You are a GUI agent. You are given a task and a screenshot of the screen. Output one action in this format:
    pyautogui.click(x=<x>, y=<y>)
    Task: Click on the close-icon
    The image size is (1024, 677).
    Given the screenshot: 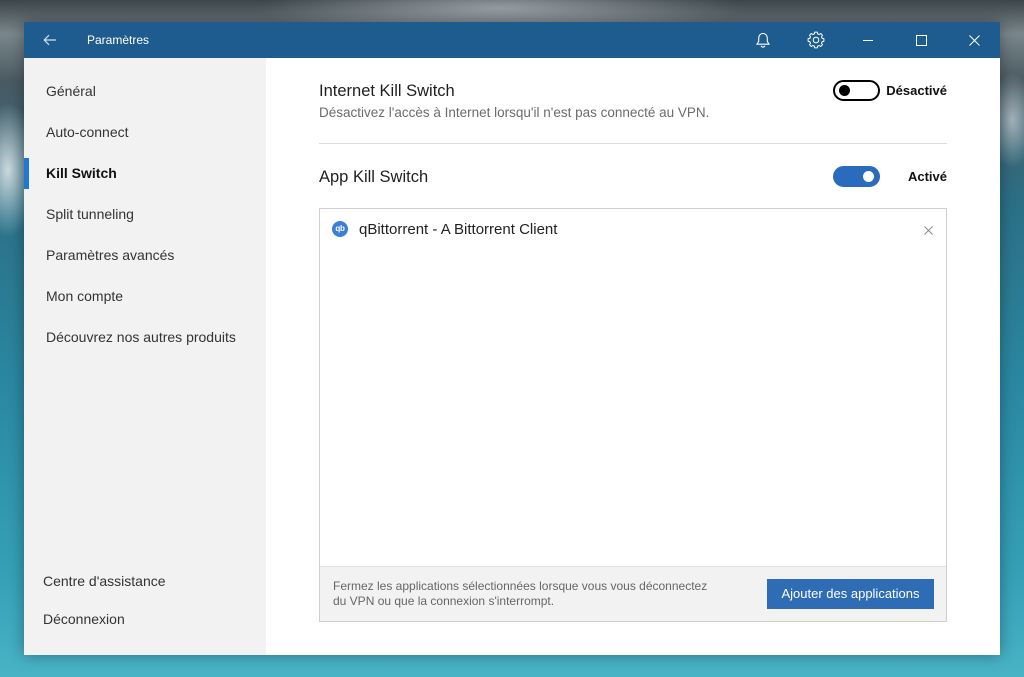 What is the action you would take?
    pyautogui.click(x=974, y=40)
    